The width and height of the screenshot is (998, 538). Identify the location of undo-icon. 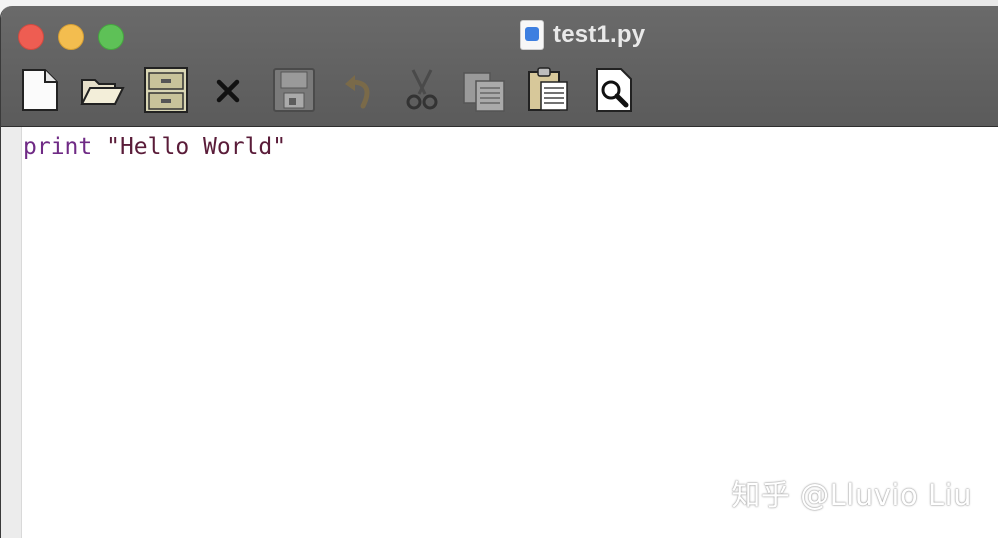
(360, 90).